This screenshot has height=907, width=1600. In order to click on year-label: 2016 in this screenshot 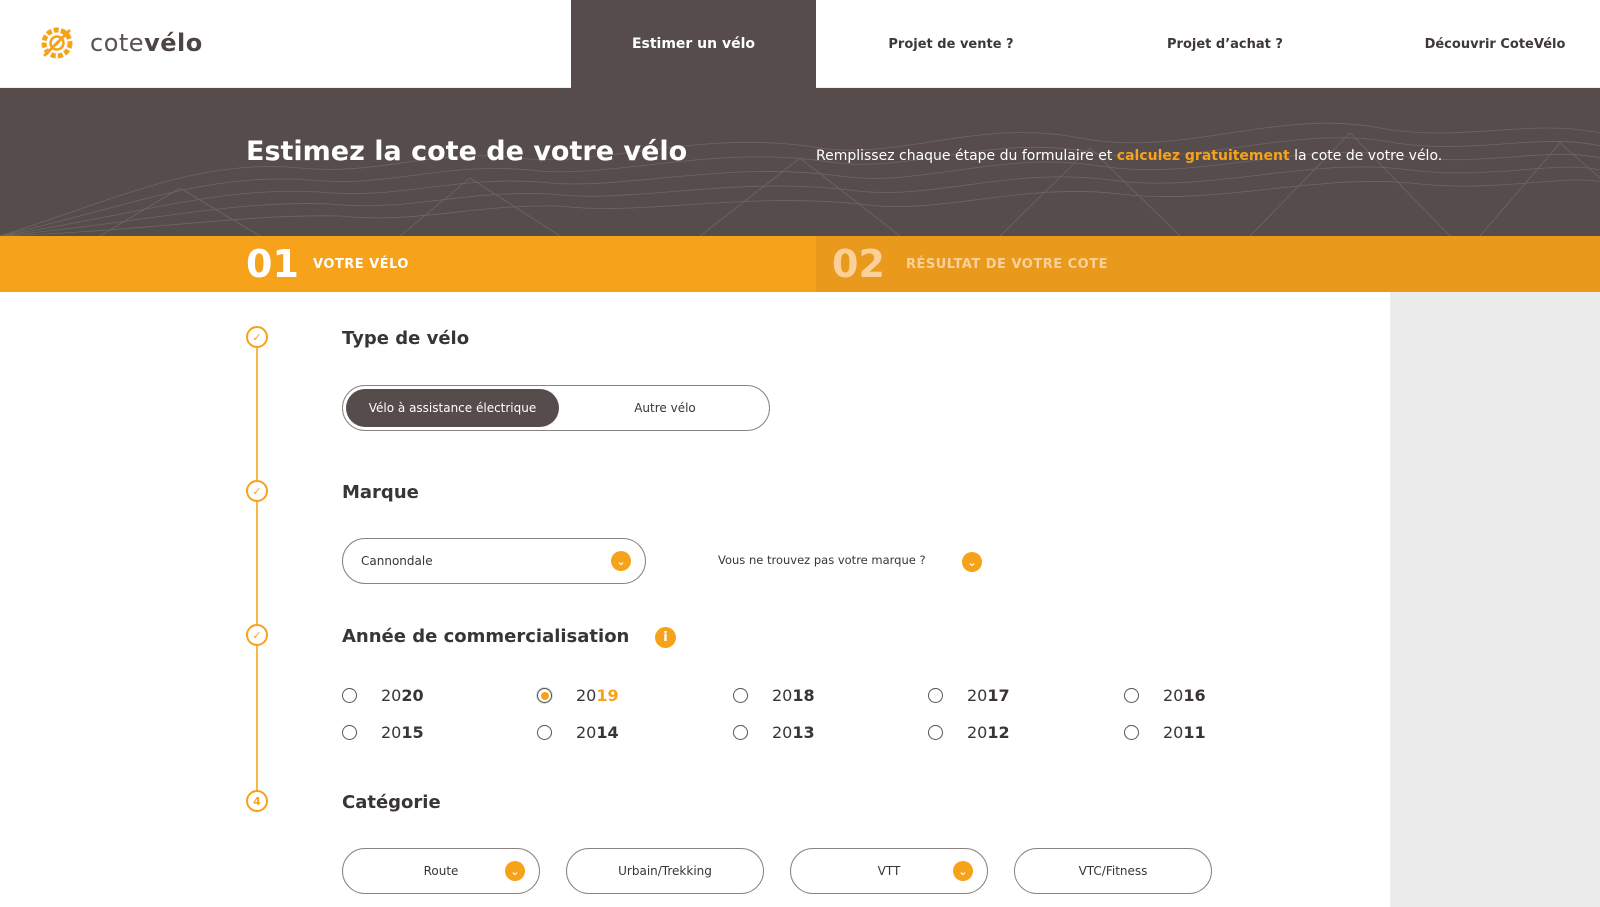, I will do `click(1184, 695)`.